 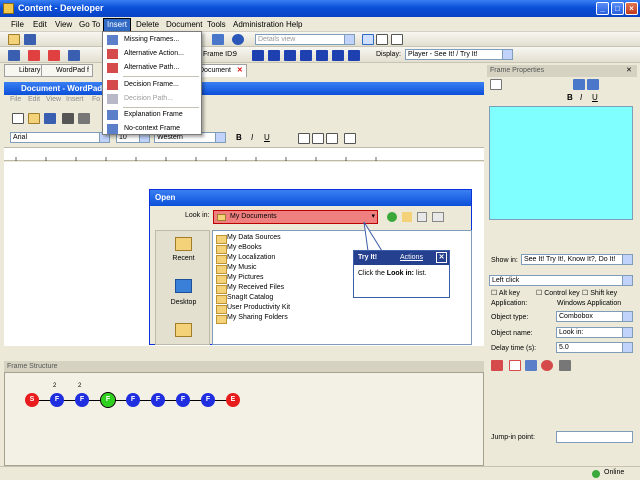 What do you see at coordinates (240, 70) in the screenshot?
I see `close-tab-icon: ✕` at bounding box center [240, 70].